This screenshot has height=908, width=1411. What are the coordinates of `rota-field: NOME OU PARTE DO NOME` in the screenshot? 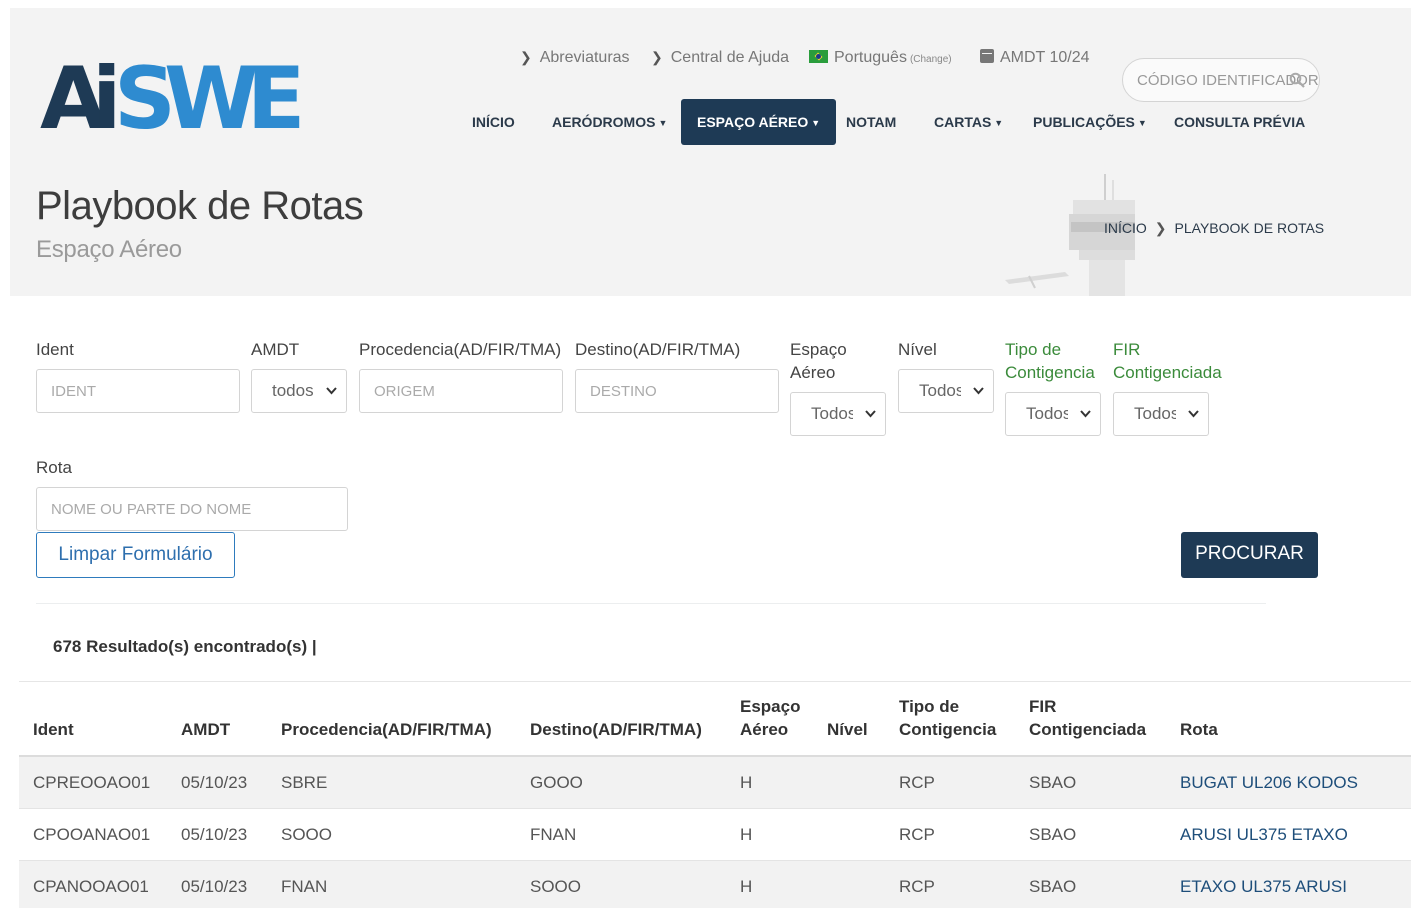 It's located at (192, 509).